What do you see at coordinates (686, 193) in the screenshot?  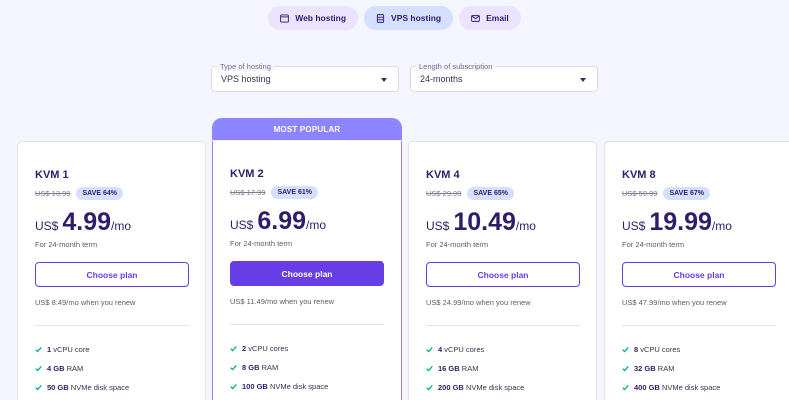 I see `save-badge: SAVE 67%` at bounding box center [686, 193].